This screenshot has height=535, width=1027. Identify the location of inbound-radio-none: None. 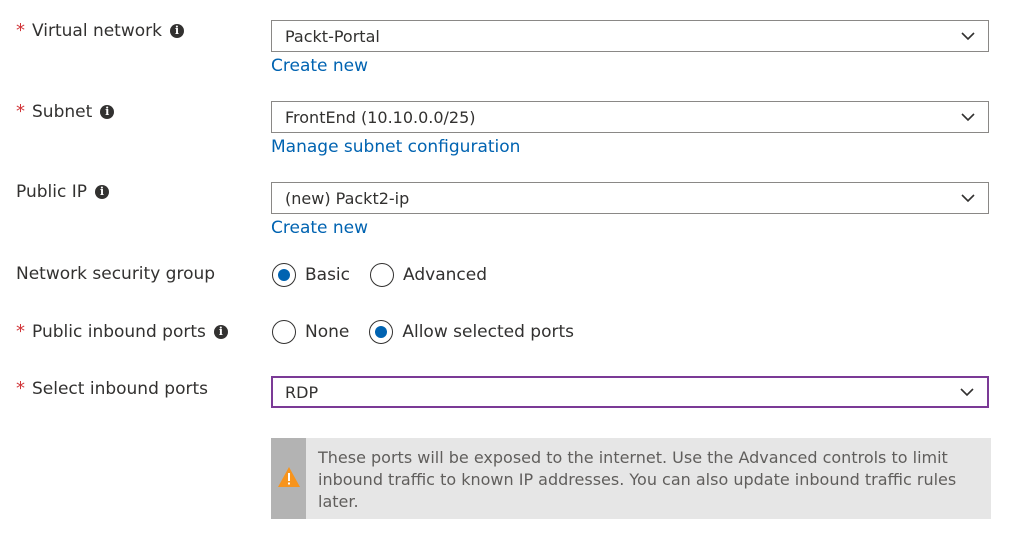
(310, 332).